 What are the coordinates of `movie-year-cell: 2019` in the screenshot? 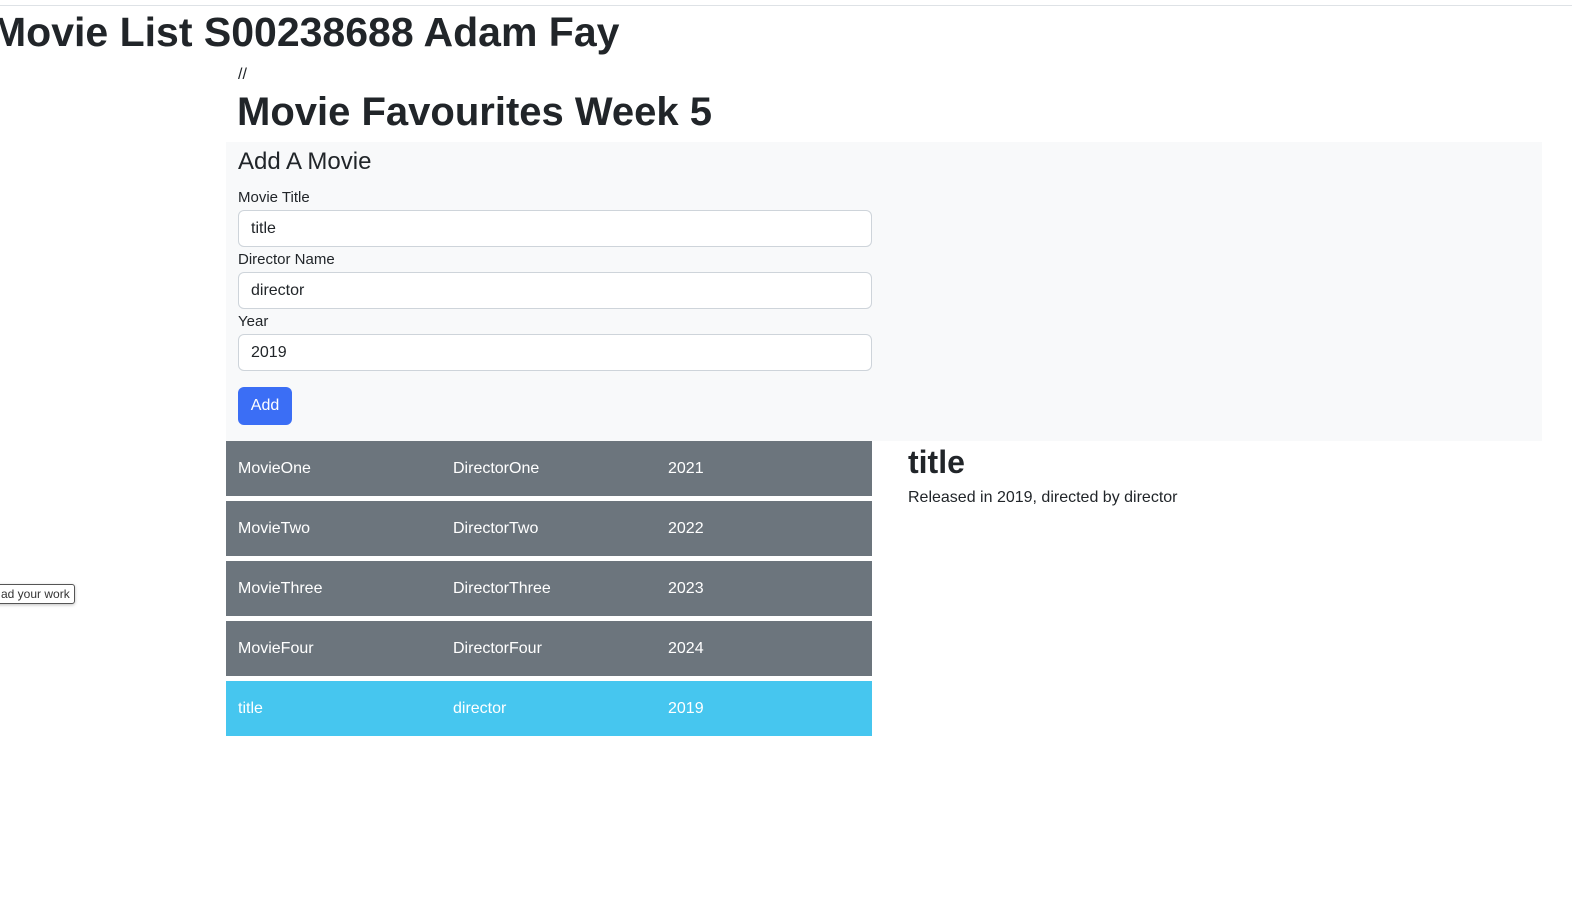 It's located at (686, 708).